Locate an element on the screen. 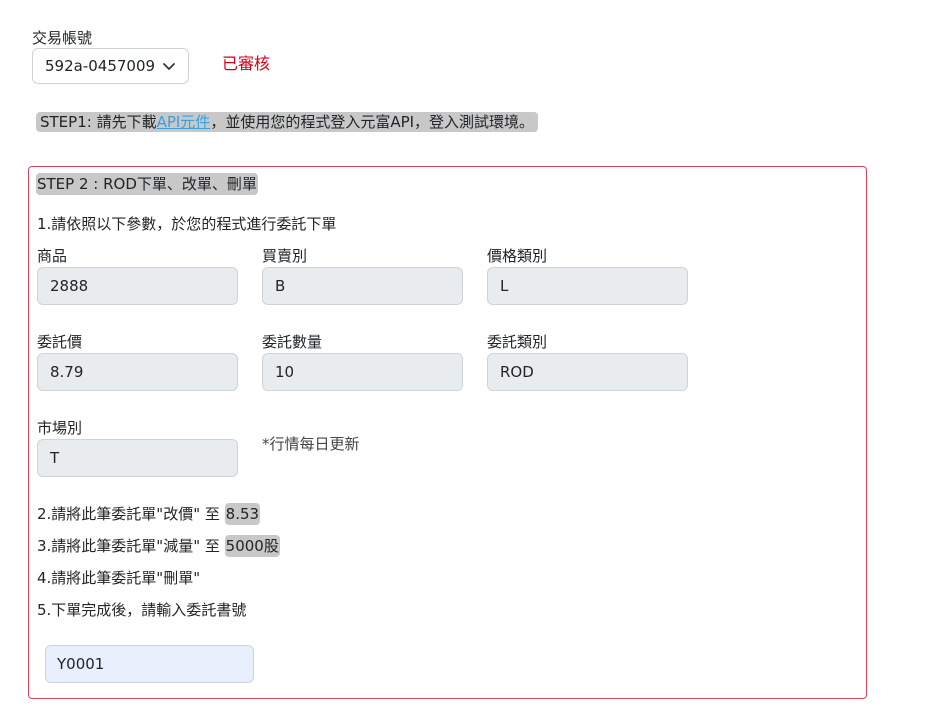 This screenshot has width=949, height=714. account-label: 交易帳號 is located at coordinates (62, 38).